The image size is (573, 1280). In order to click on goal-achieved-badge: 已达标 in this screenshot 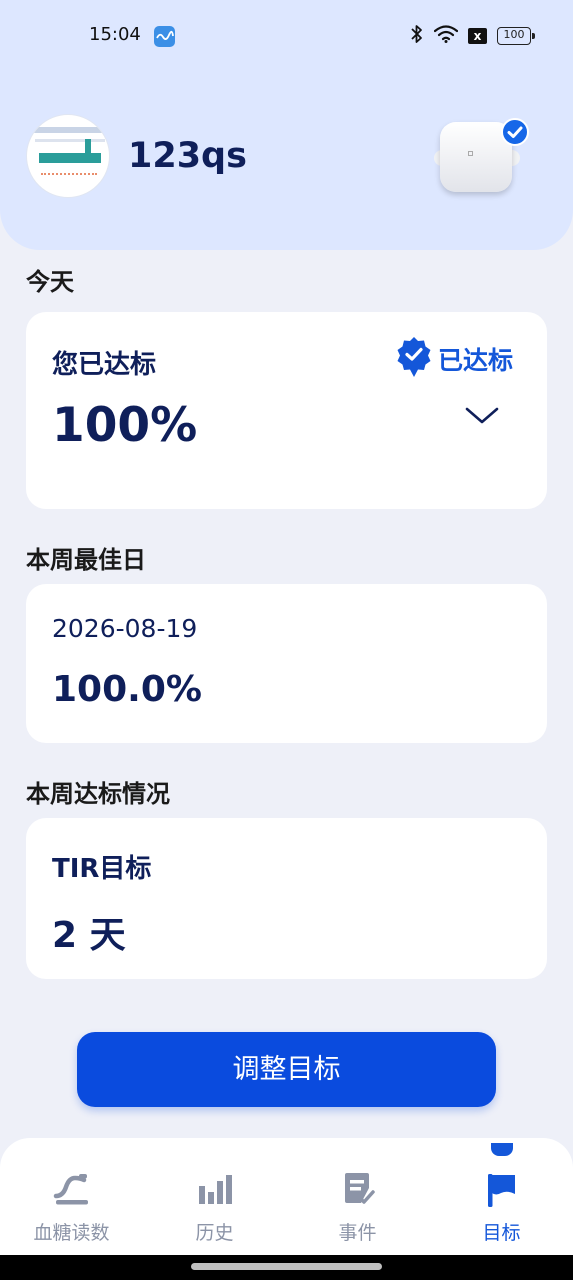, I will do `click(454, 359)`.